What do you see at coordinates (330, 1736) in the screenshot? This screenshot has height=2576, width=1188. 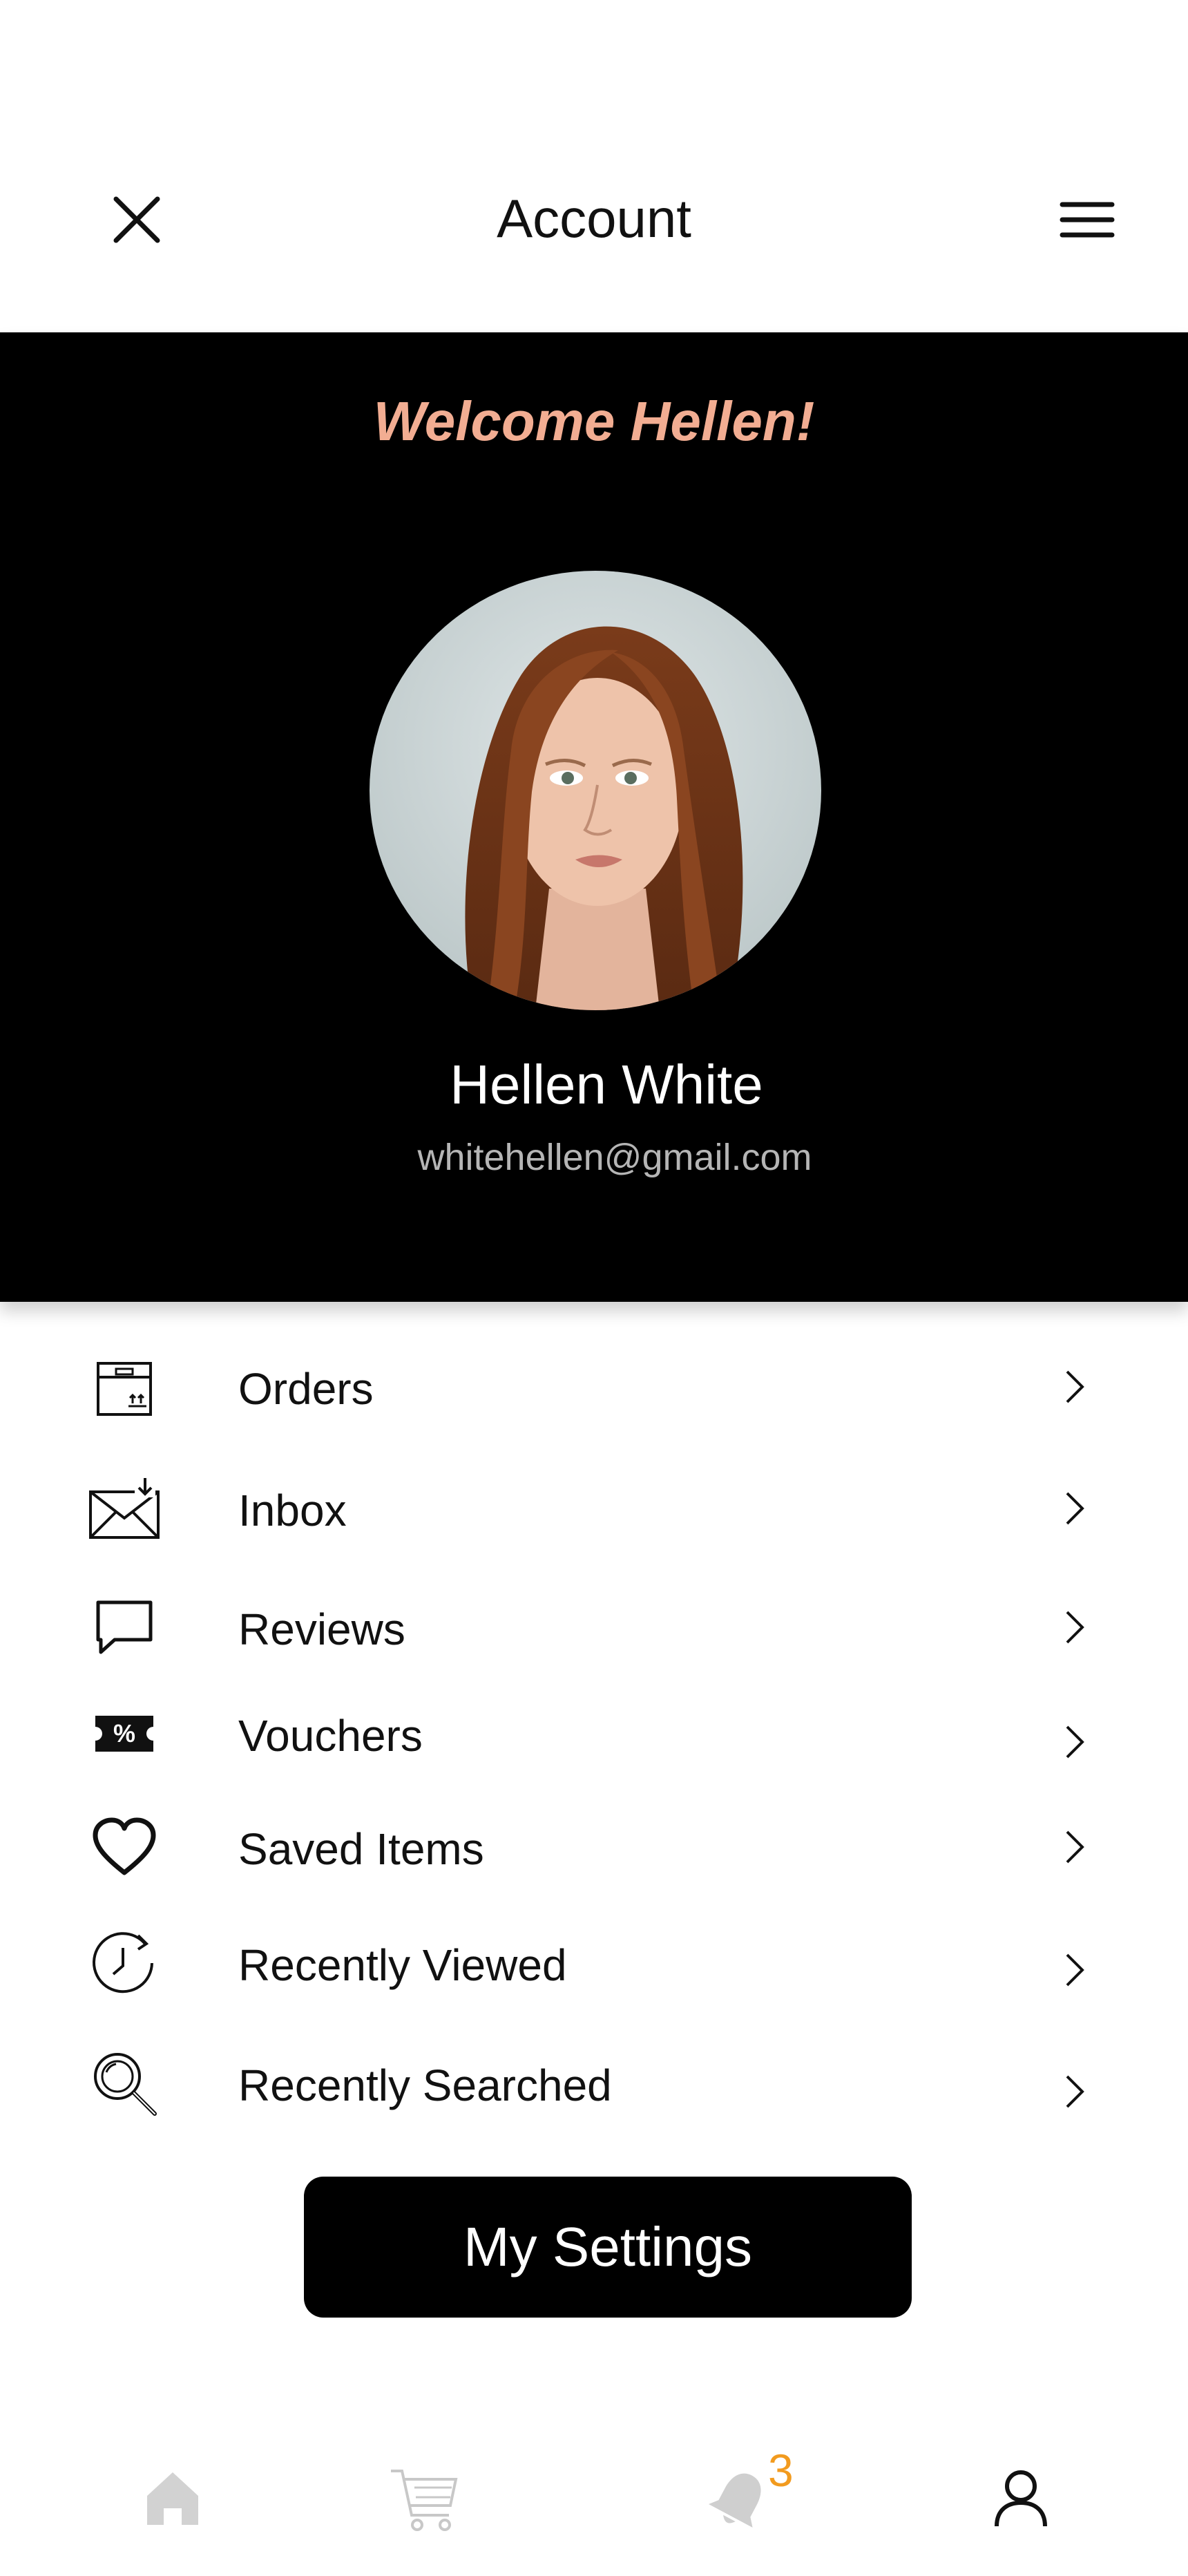 I see `menu-item-label: Vouchers` at bounding box center [330, 1736].